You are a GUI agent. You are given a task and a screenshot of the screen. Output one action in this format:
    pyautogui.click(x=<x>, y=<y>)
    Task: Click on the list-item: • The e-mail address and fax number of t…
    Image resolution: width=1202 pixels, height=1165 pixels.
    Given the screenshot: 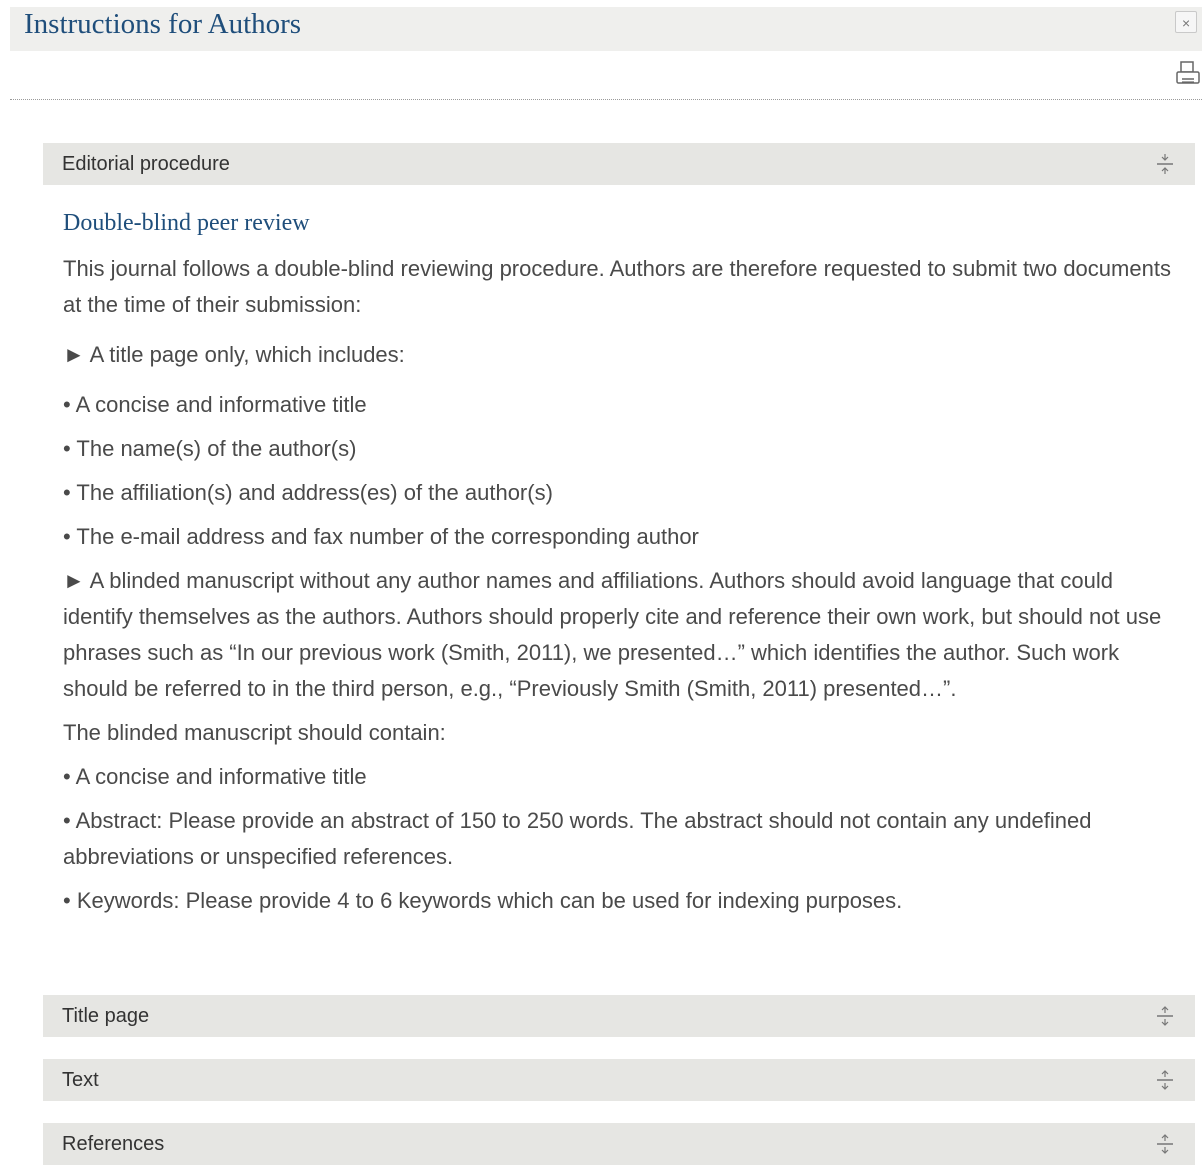 What is the action you would take?
    pyautogui.click(x=381, y=536)
    